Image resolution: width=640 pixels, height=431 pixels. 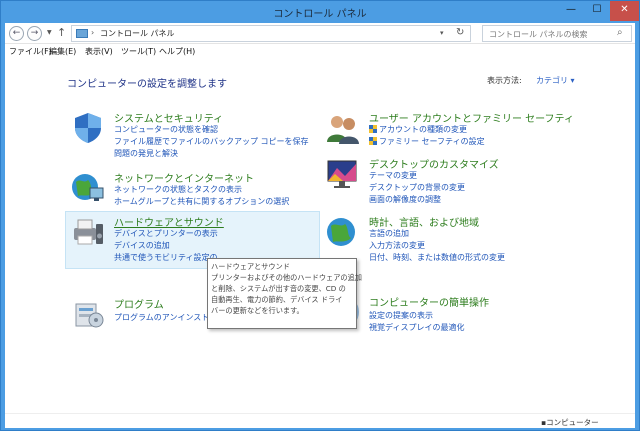 What do you see at coordinates (137, 33) in the screenshot?
I see `breadcrumb-control-panel: コントロール パネル` at bounding box center [137, 33].